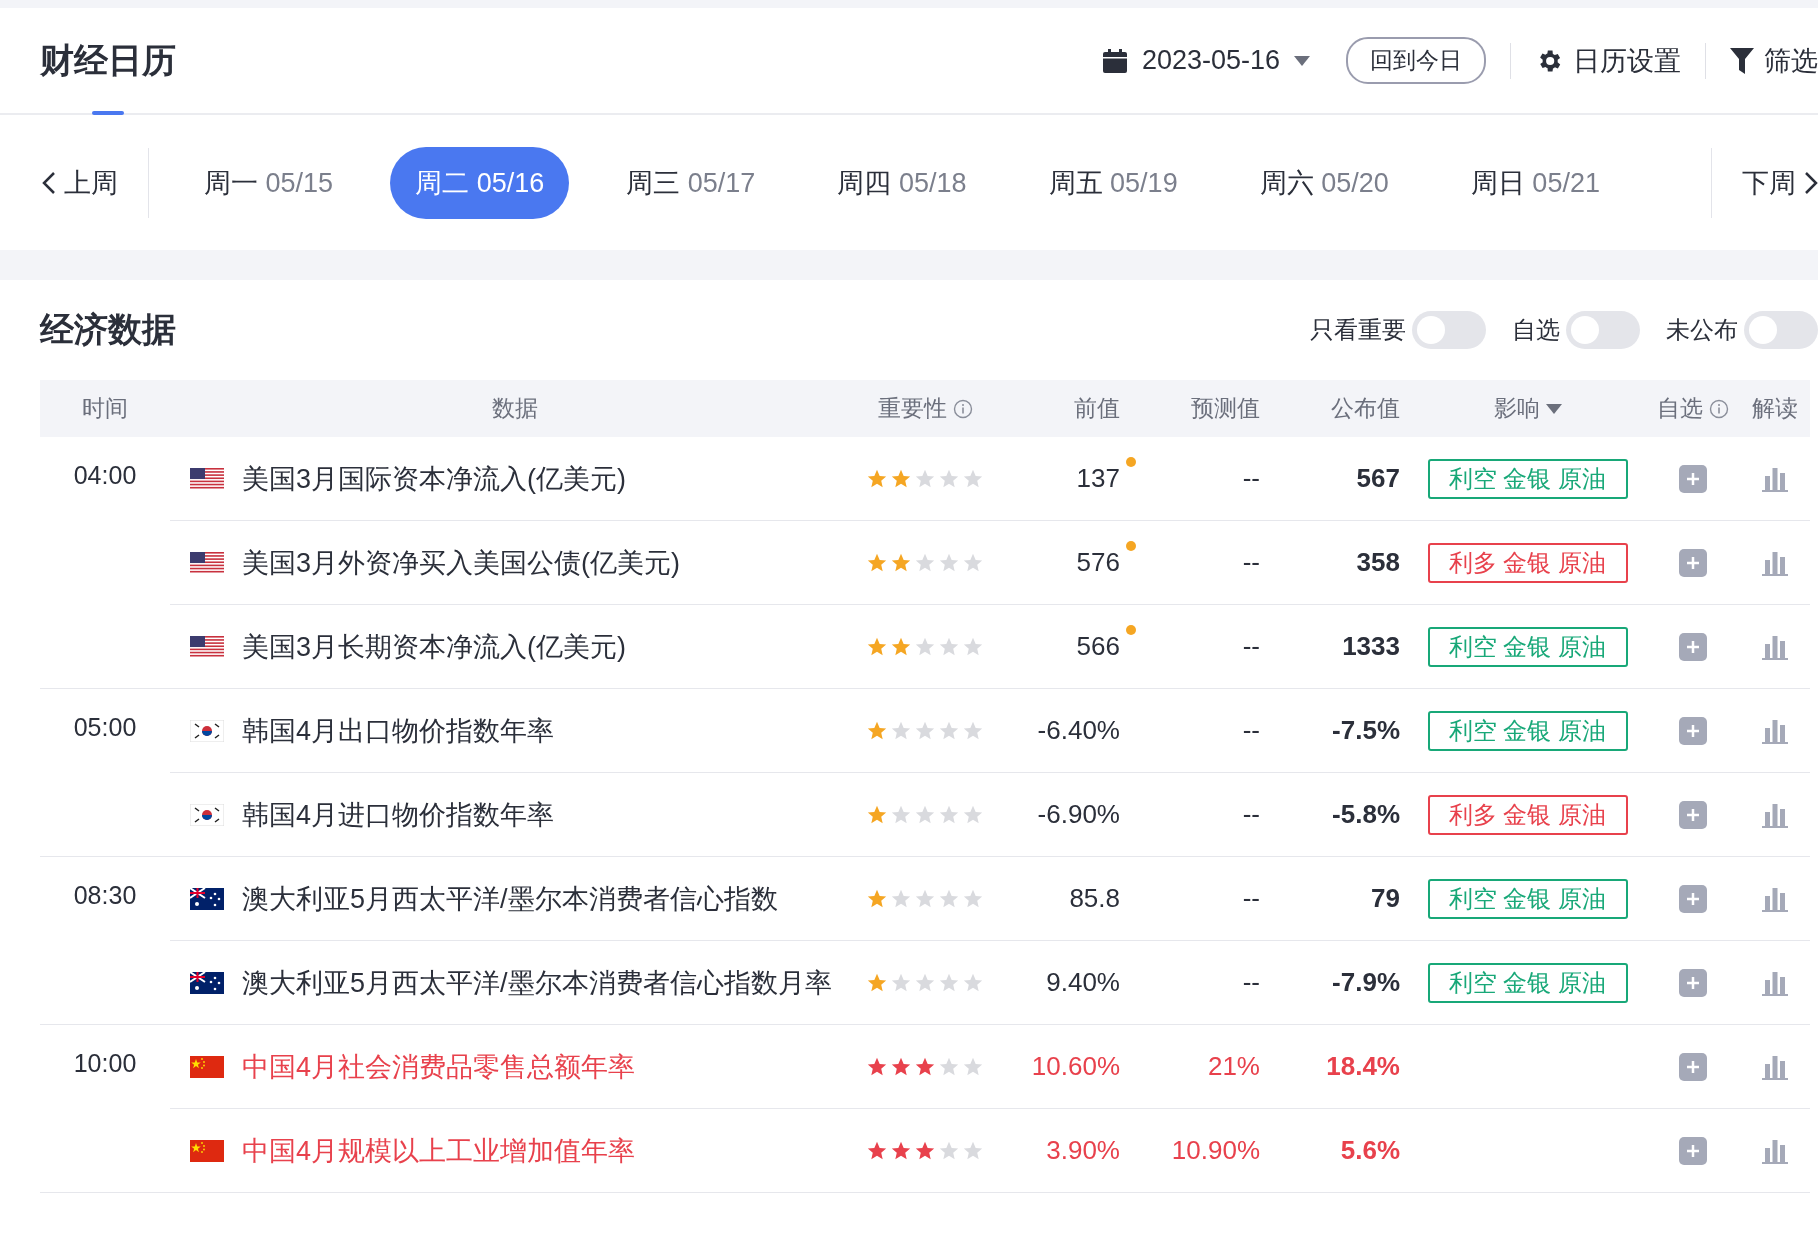 The width and height of the screenshot is (1818, 1235). Describe the element at coordinates (434, 646) in the screenshot. I see `indicator-name: 美国3月长期资本净流入(亿美元)` at that location.